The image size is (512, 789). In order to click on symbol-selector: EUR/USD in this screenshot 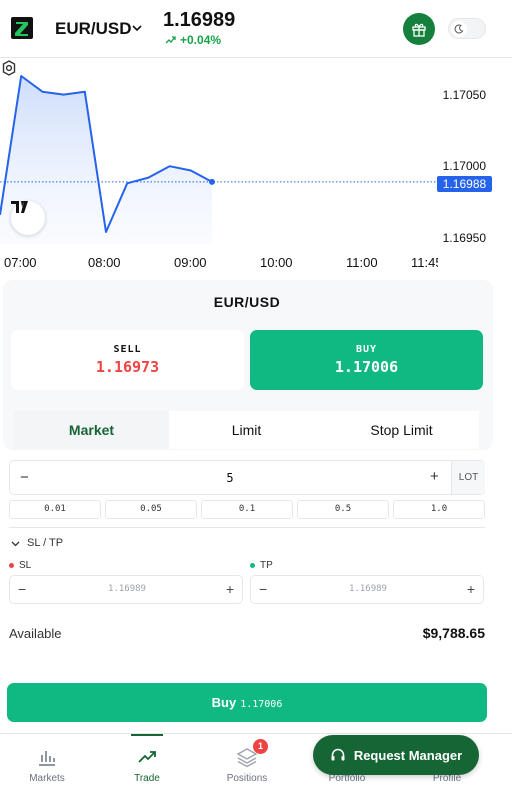, I will do `click(93, 29)`.